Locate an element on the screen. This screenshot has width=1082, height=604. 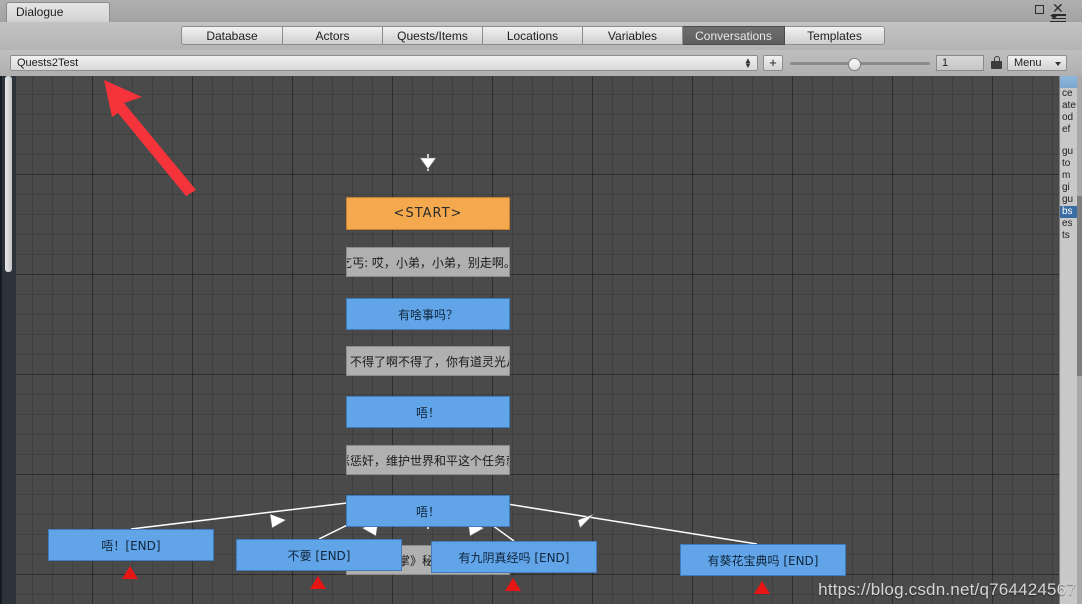
tab-templates: Templates is located at coordinates (835, 35).